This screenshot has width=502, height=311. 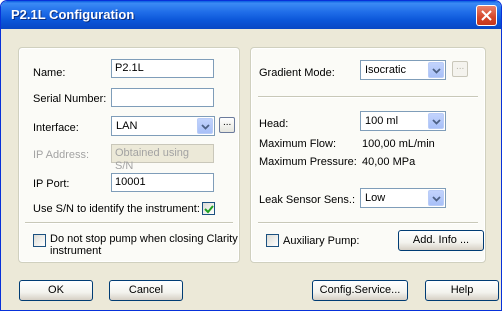 I want to click on gradient-mode-value: Isocratic, so click(x=385, y=70).